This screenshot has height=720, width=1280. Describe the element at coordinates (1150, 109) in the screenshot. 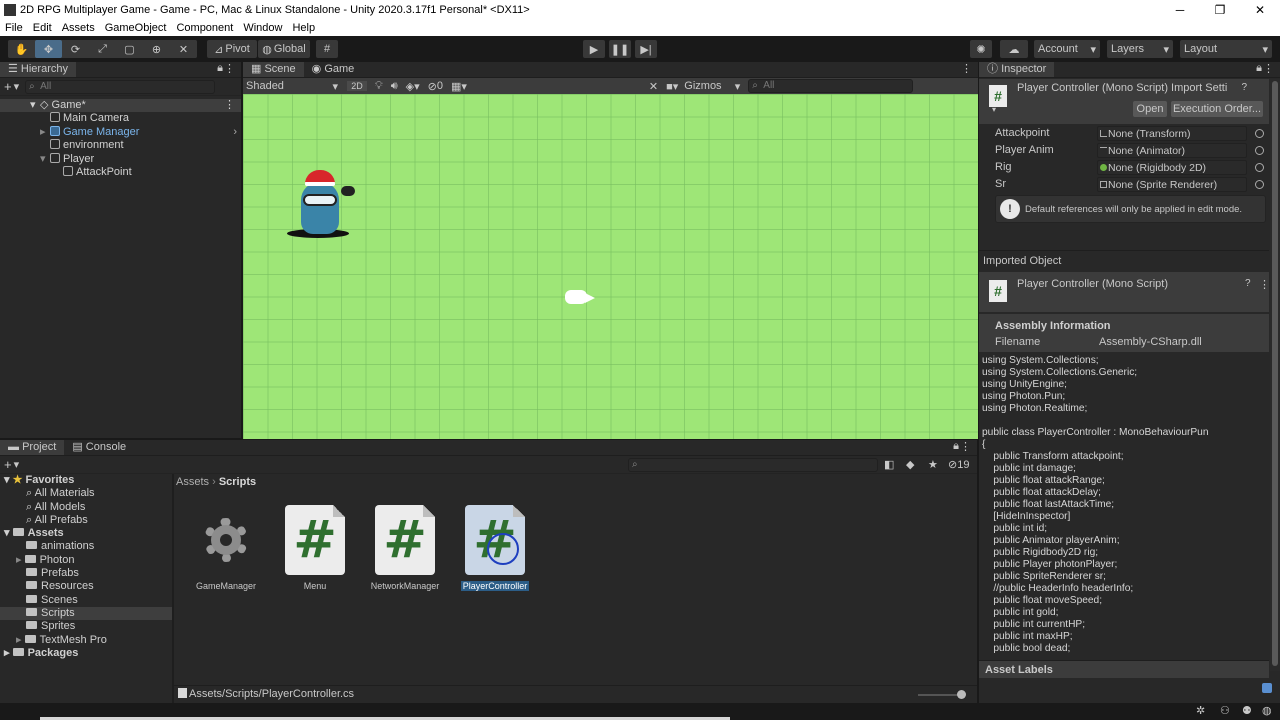

I see `open-button: Open` at that location.